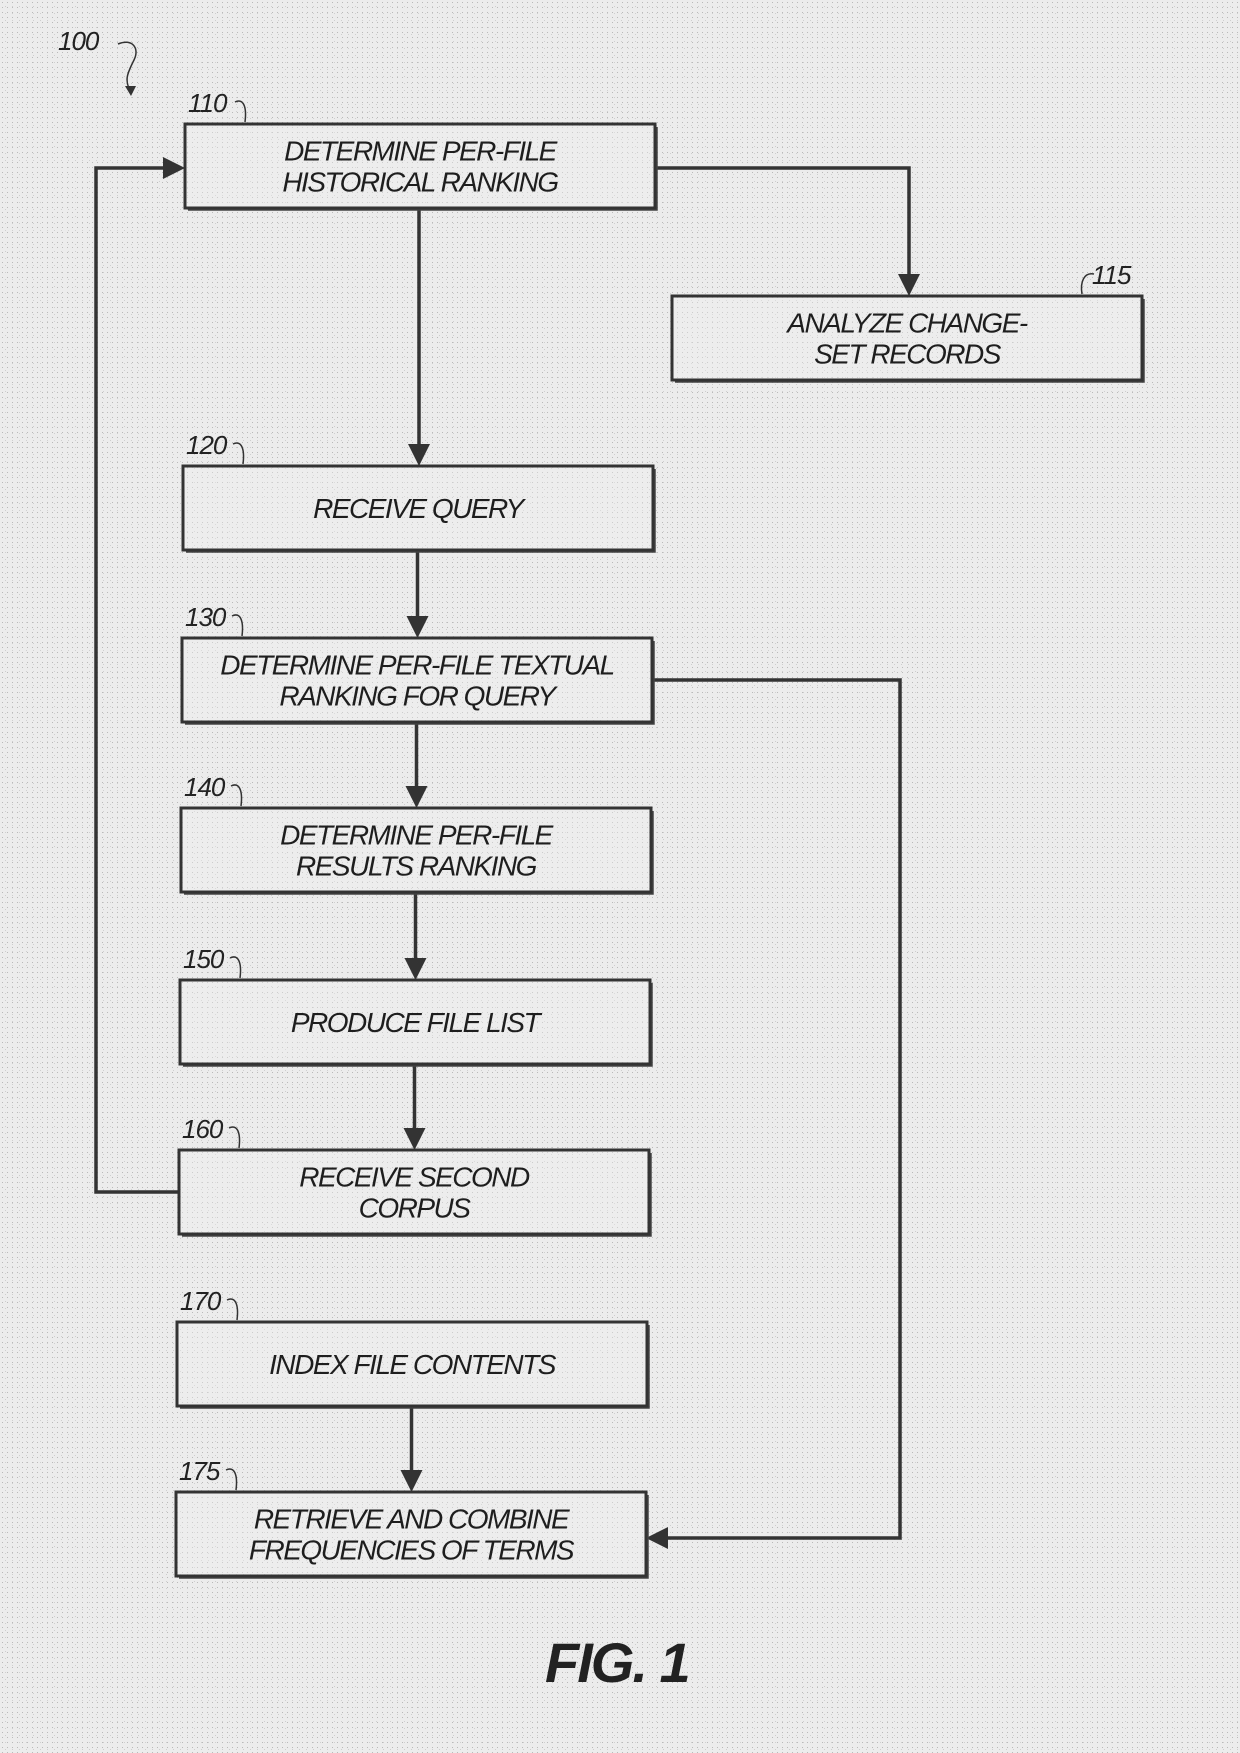 The height and width of the screenshot is (1753, 1240). I want to click on step-reference-number: 120, so click(207, 445).